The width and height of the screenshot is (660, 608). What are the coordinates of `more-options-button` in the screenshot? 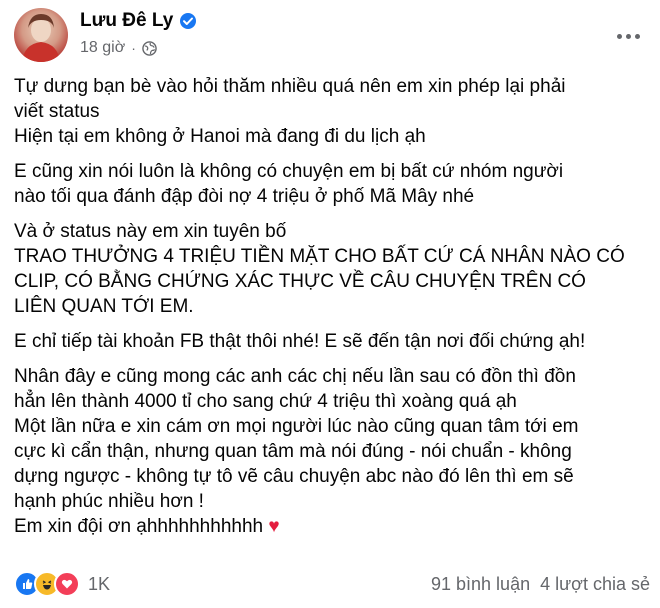 It's located at (628, 36).